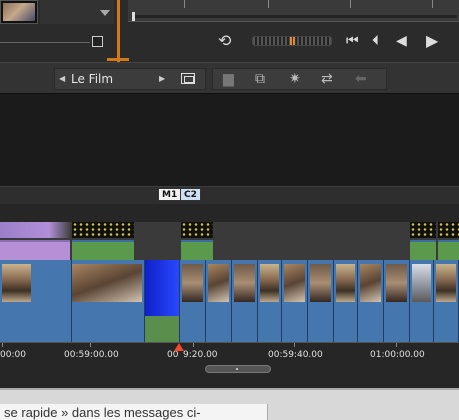  What do you see at coordinates (229, 195) in the screenshot?
I see `marker-band: M1 C2` at bounding box center [229, 195].